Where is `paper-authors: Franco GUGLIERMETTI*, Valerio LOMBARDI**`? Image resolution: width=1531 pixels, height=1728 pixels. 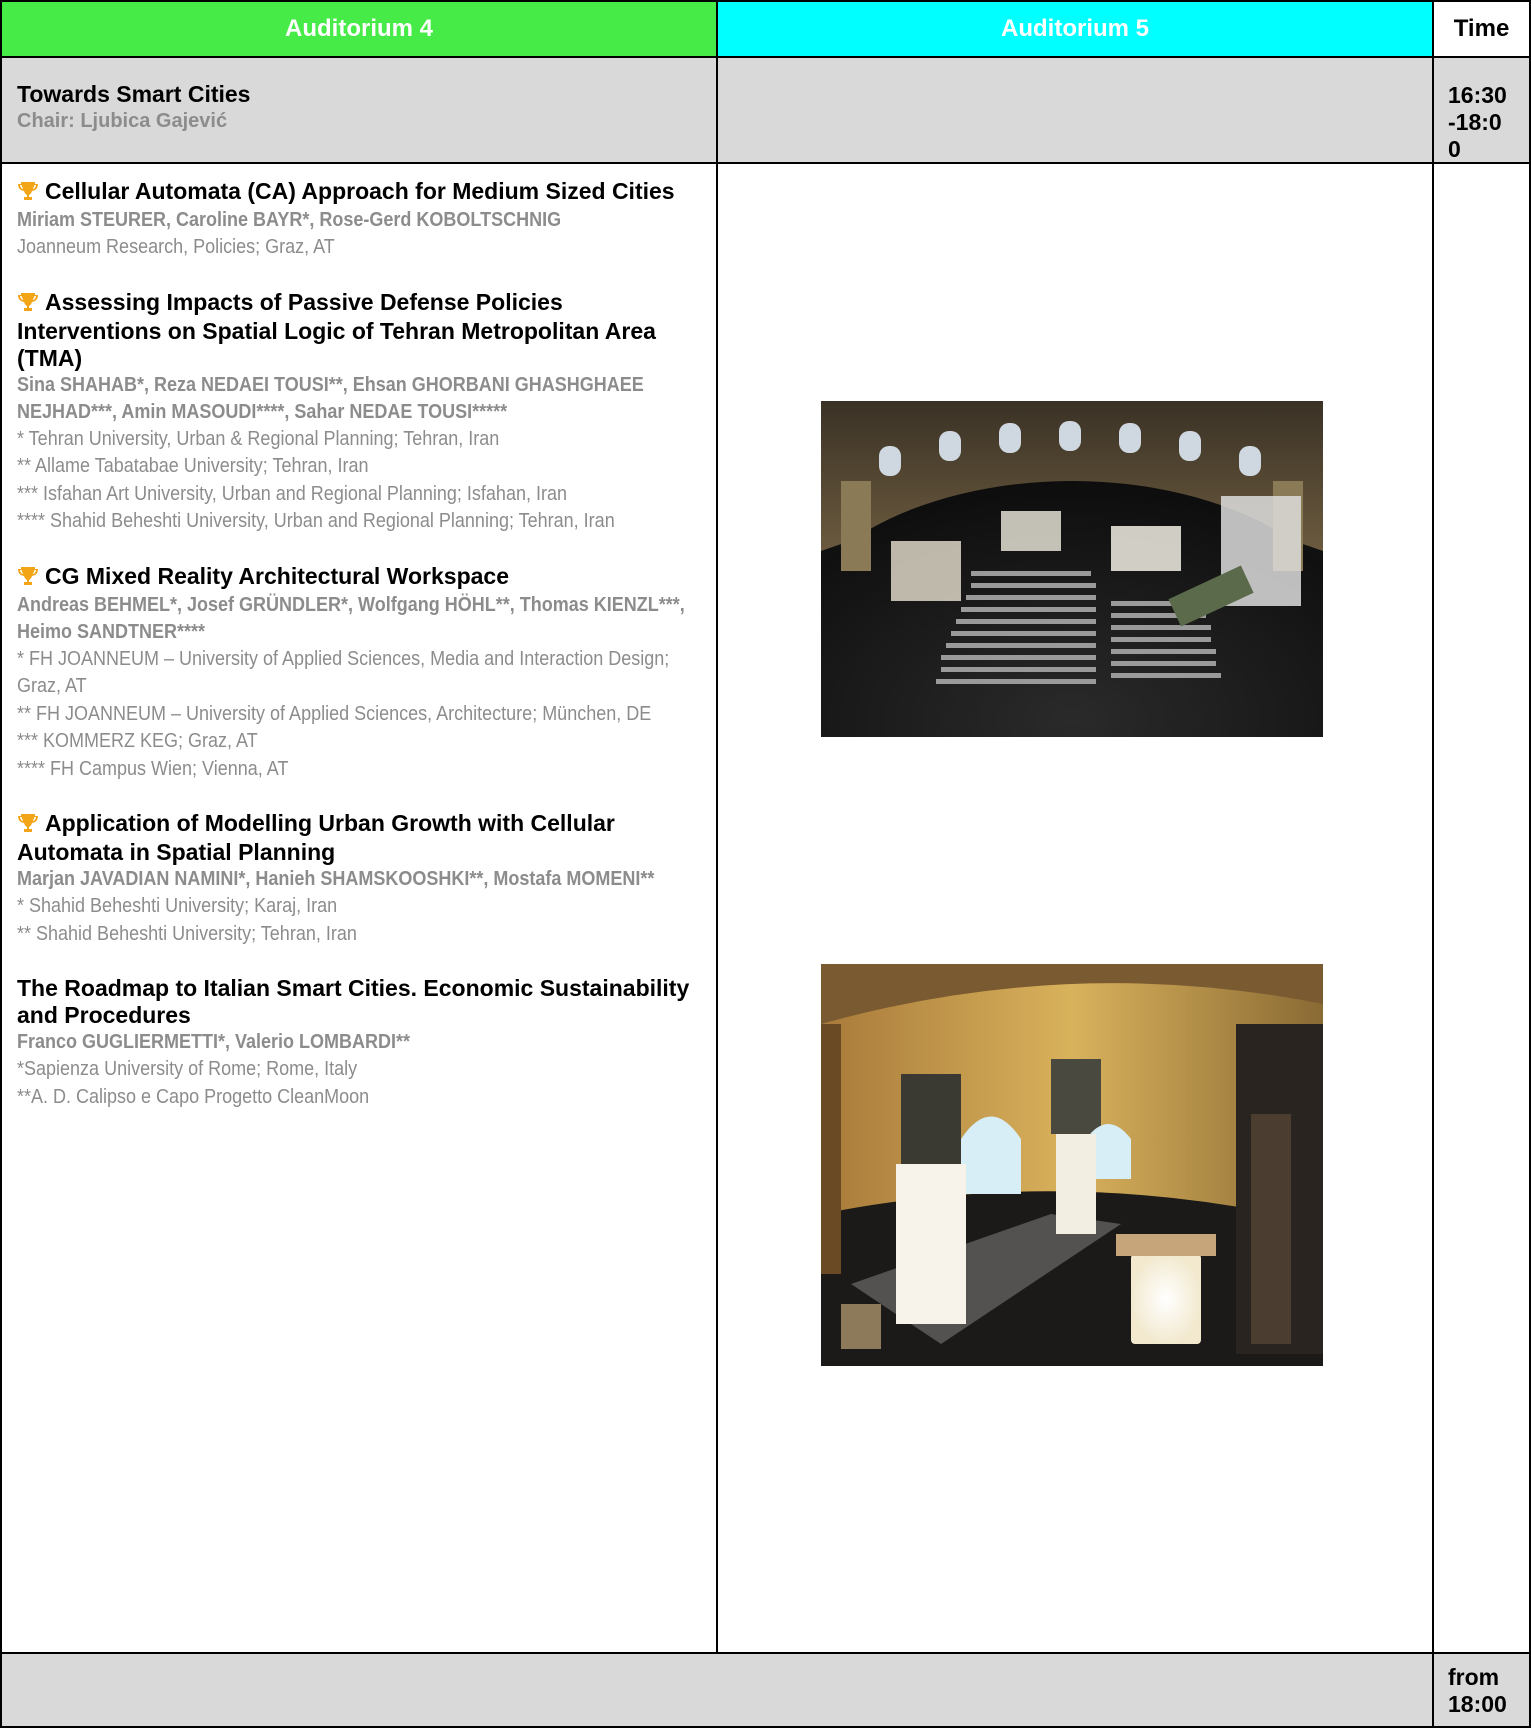 paper-authors: Franco GUGLIERMETTI*, Valerio LOMBARDI** is located at coordinates (214, 1042).